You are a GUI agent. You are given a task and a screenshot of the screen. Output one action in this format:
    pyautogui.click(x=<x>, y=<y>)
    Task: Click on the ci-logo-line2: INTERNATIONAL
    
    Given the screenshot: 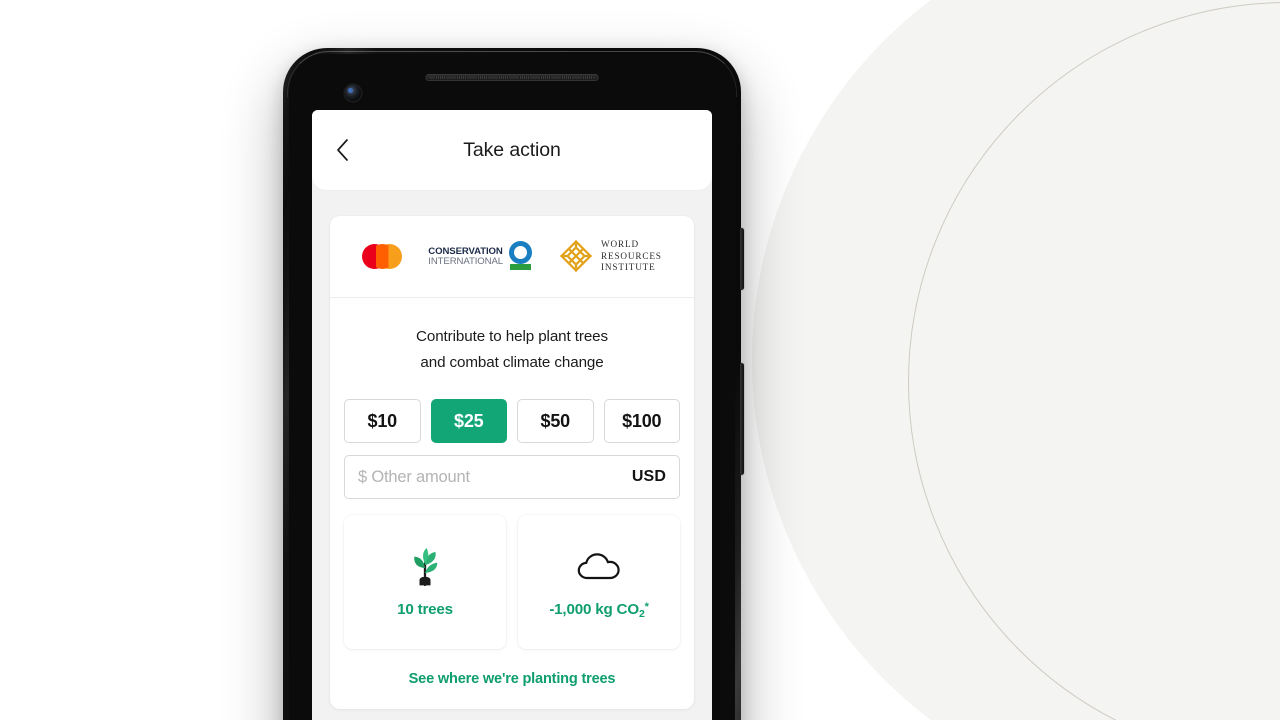 What is the action you would take?
    pyautogui.click(x=465, y=261)
    